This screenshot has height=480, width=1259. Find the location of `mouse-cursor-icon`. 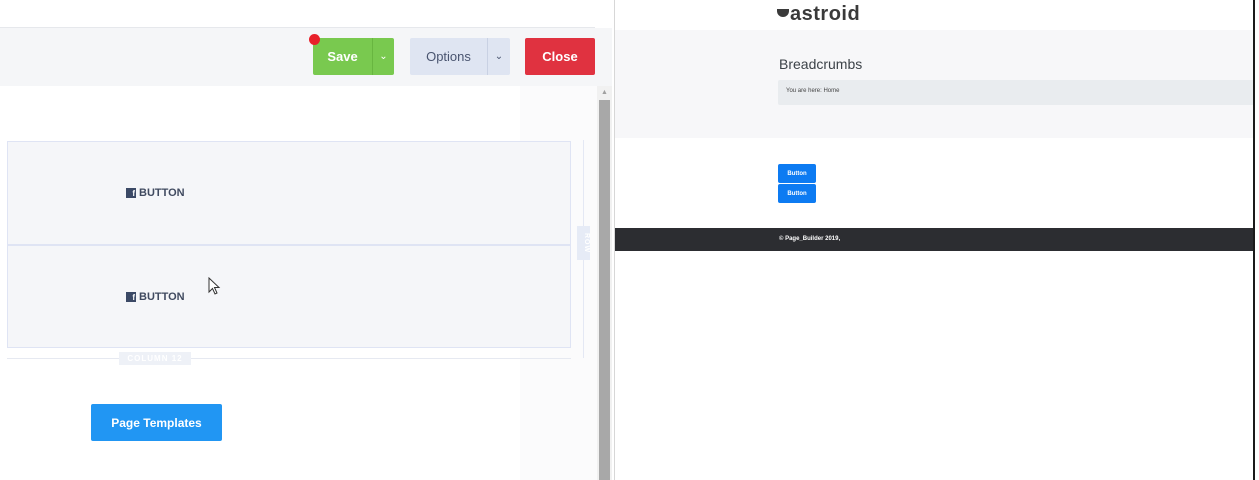

mouse-cursor-icon is located at coordinates (214, 286).